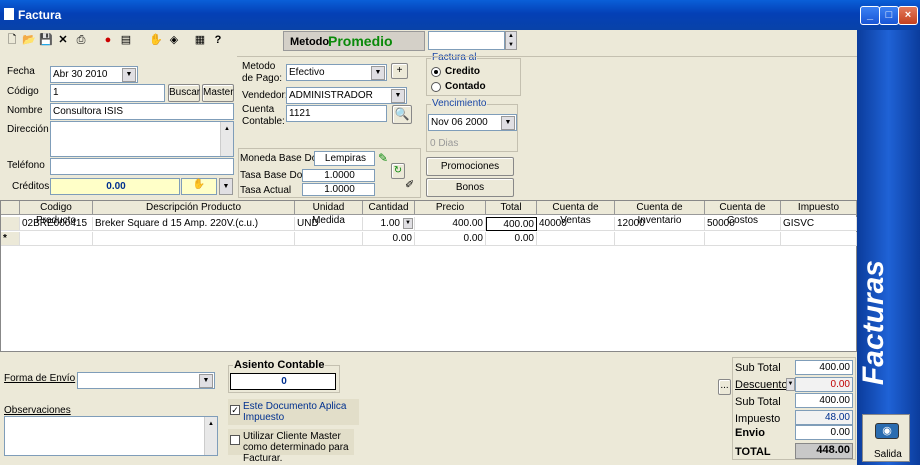 The height and width of the screenshot is (465, 920). I want to click on table-cell: UND, so click(329, 224).